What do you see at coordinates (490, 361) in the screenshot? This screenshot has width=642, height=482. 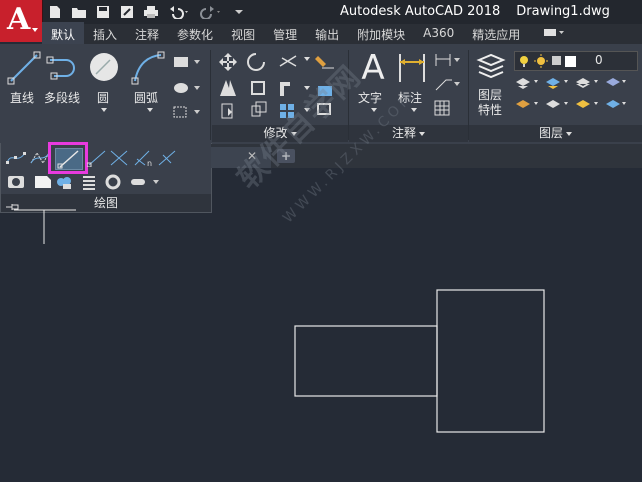 I see `large-rectangle` at bounding box center [490, 361].